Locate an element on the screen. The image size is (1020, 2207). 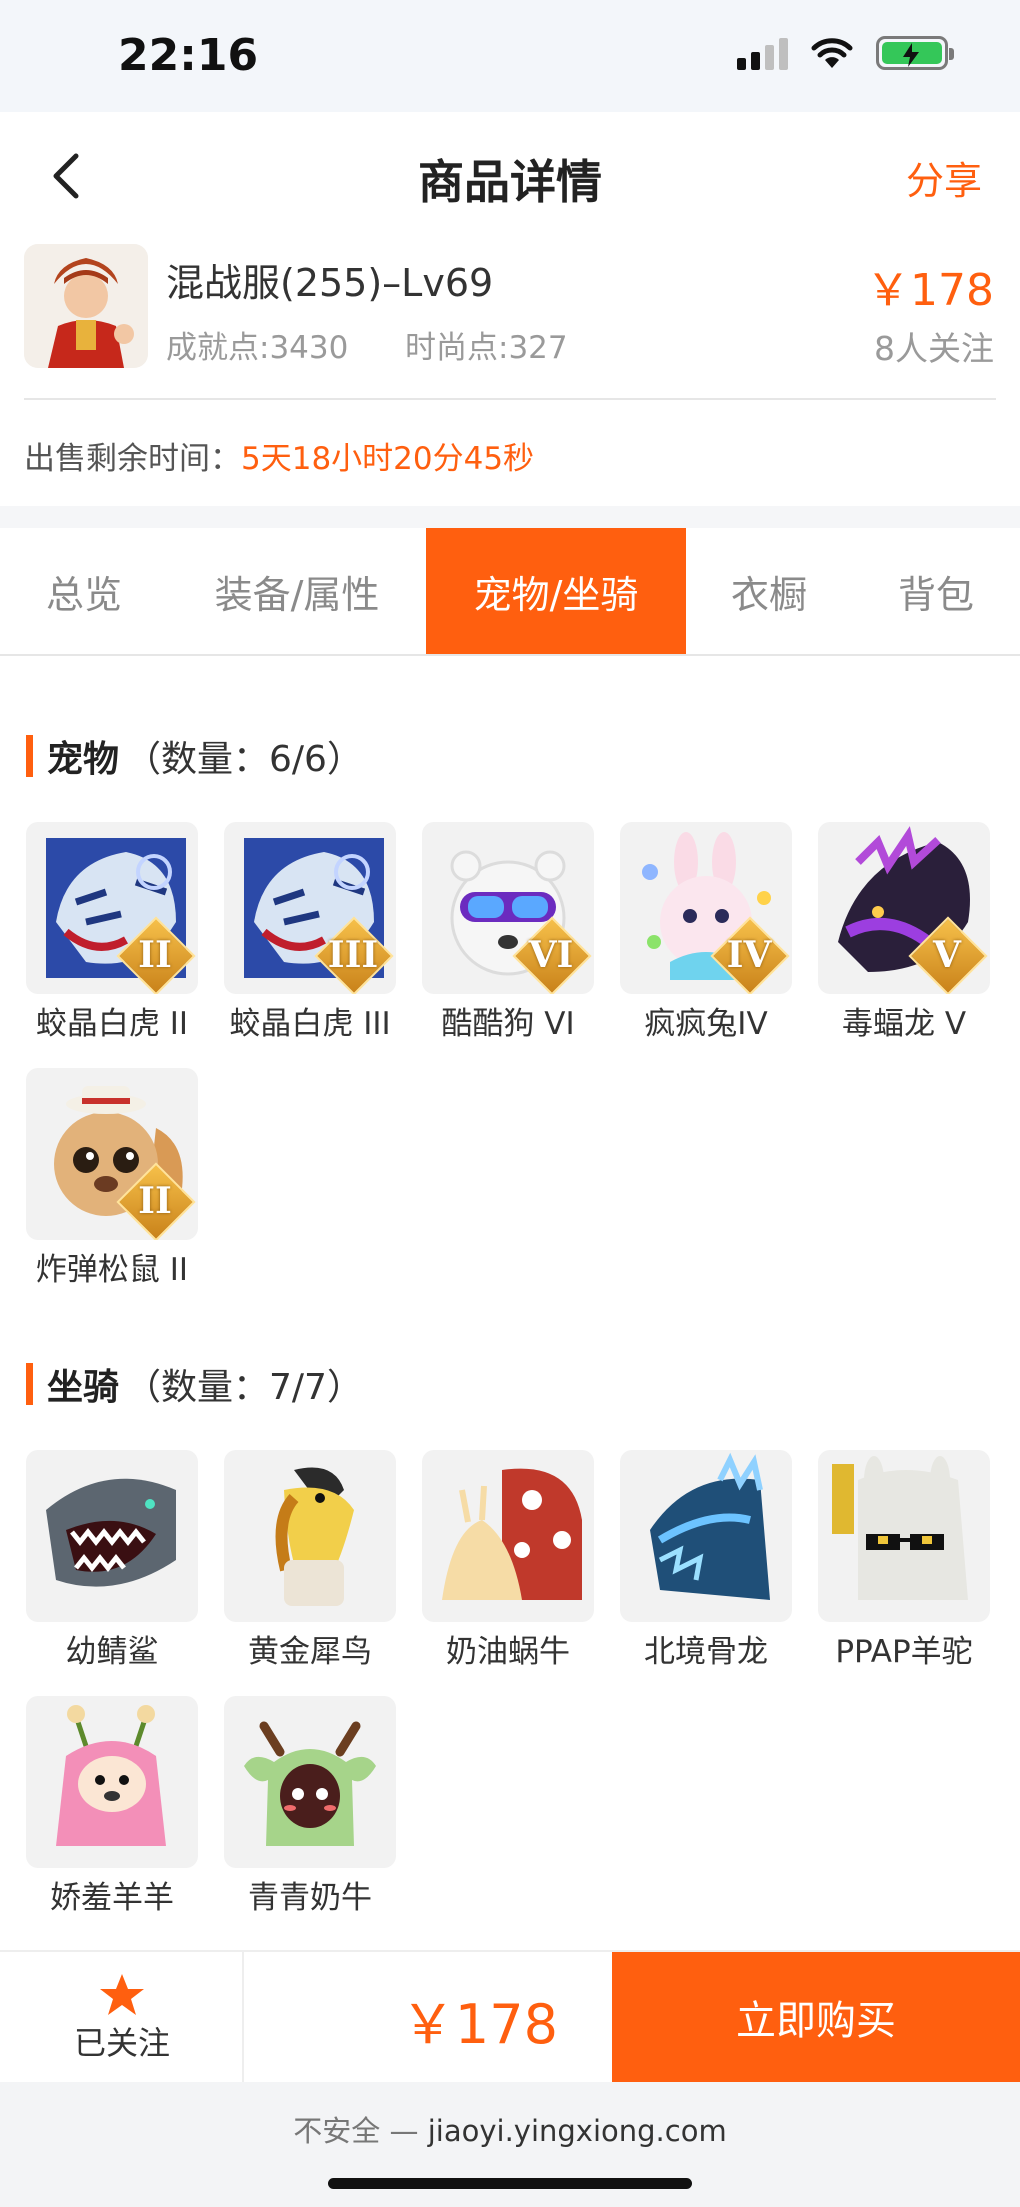
mount-name: 幼鲭鲨 is located at coordinates (112, 1652).